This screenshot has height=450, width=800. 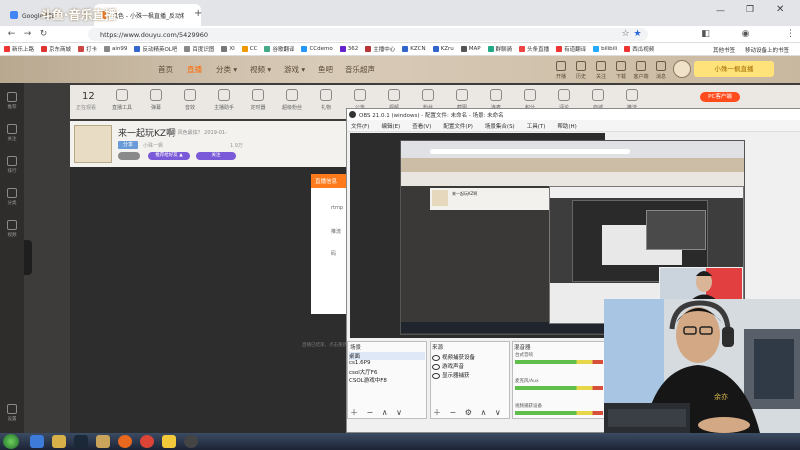 What do you see at coordinates (720, 11) in the screenshot?
I see `minimize-icon: —` at bounding box center [720, 11].